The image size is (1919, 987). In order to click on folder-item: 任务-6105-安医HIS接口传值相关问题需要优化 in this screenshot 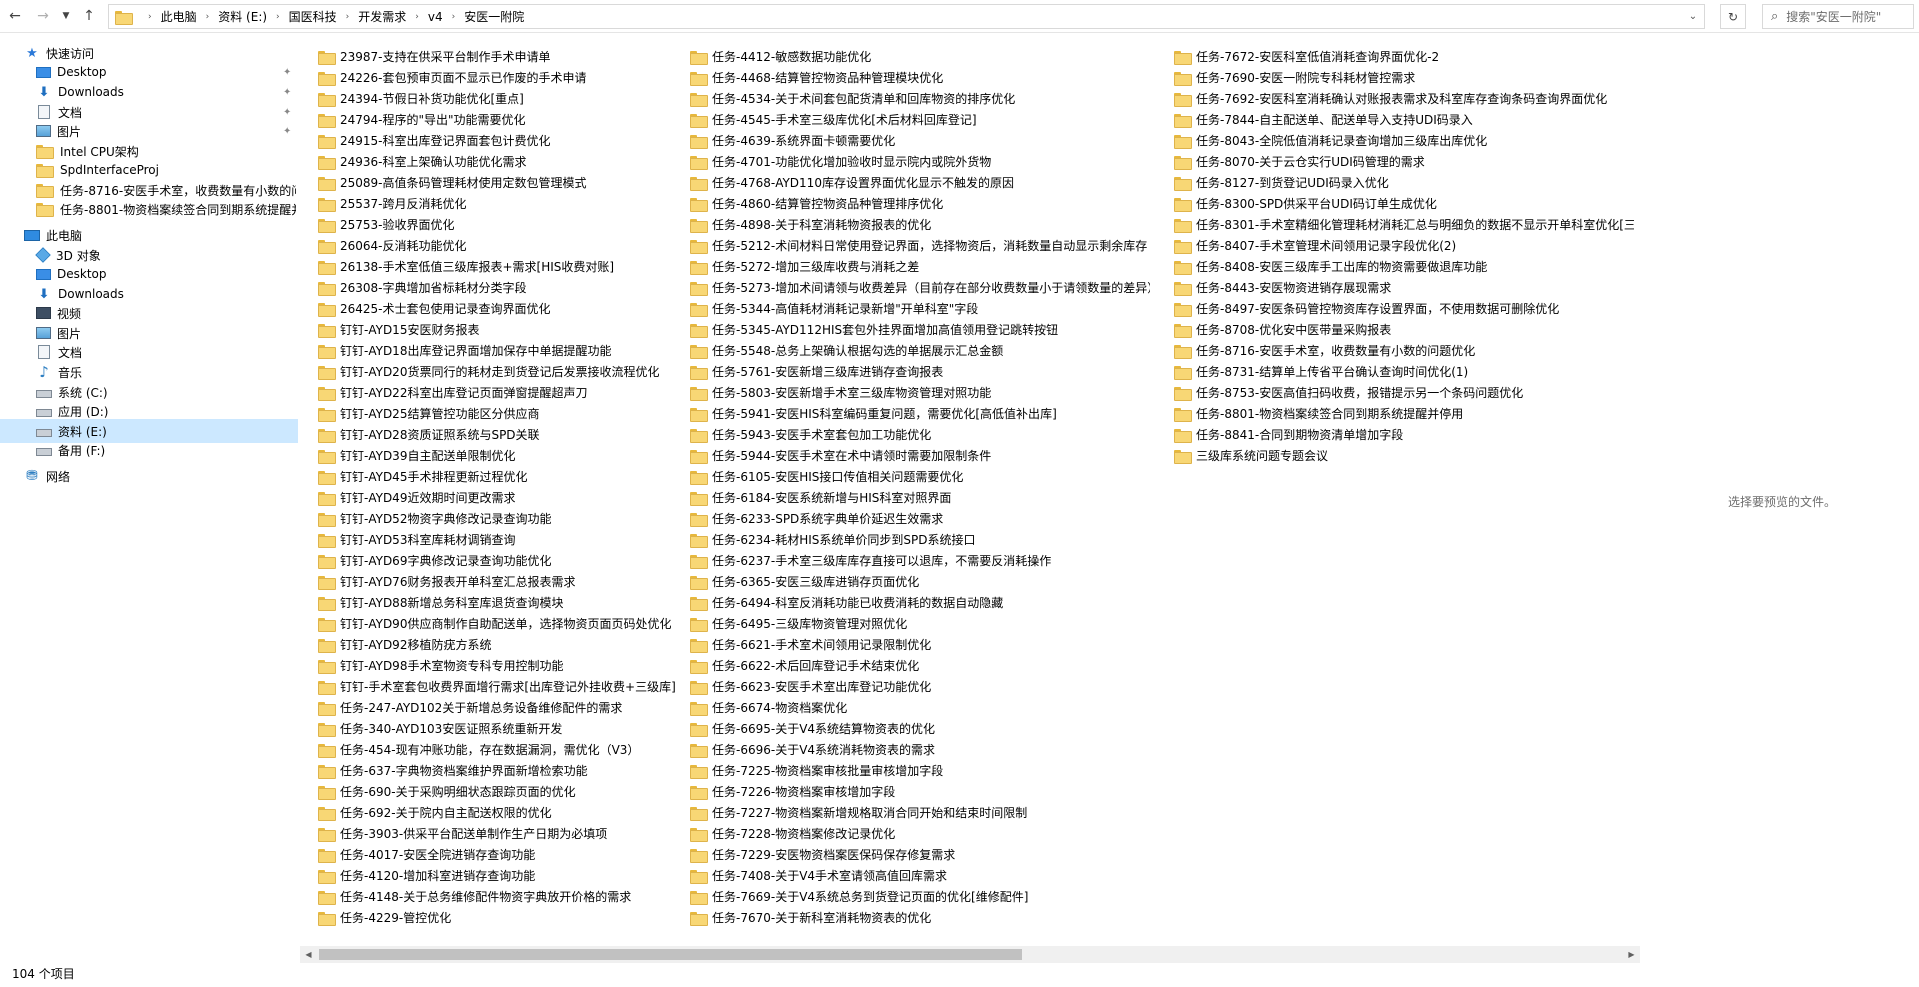, I will do `click(826, 476)`.